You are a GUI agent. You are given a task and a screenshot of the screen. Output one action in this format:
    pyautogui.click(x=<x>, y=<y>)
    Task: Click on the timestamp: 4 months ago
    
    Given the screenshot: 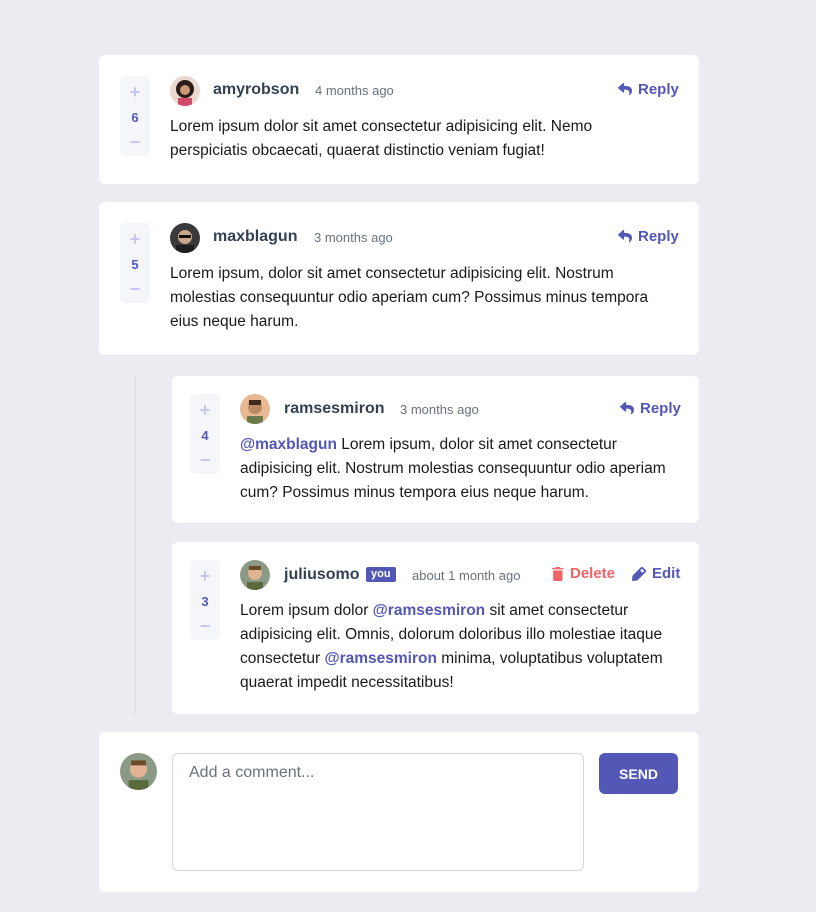 What is the action you would take?
    pyautogui.click(x=354, y=90)
    